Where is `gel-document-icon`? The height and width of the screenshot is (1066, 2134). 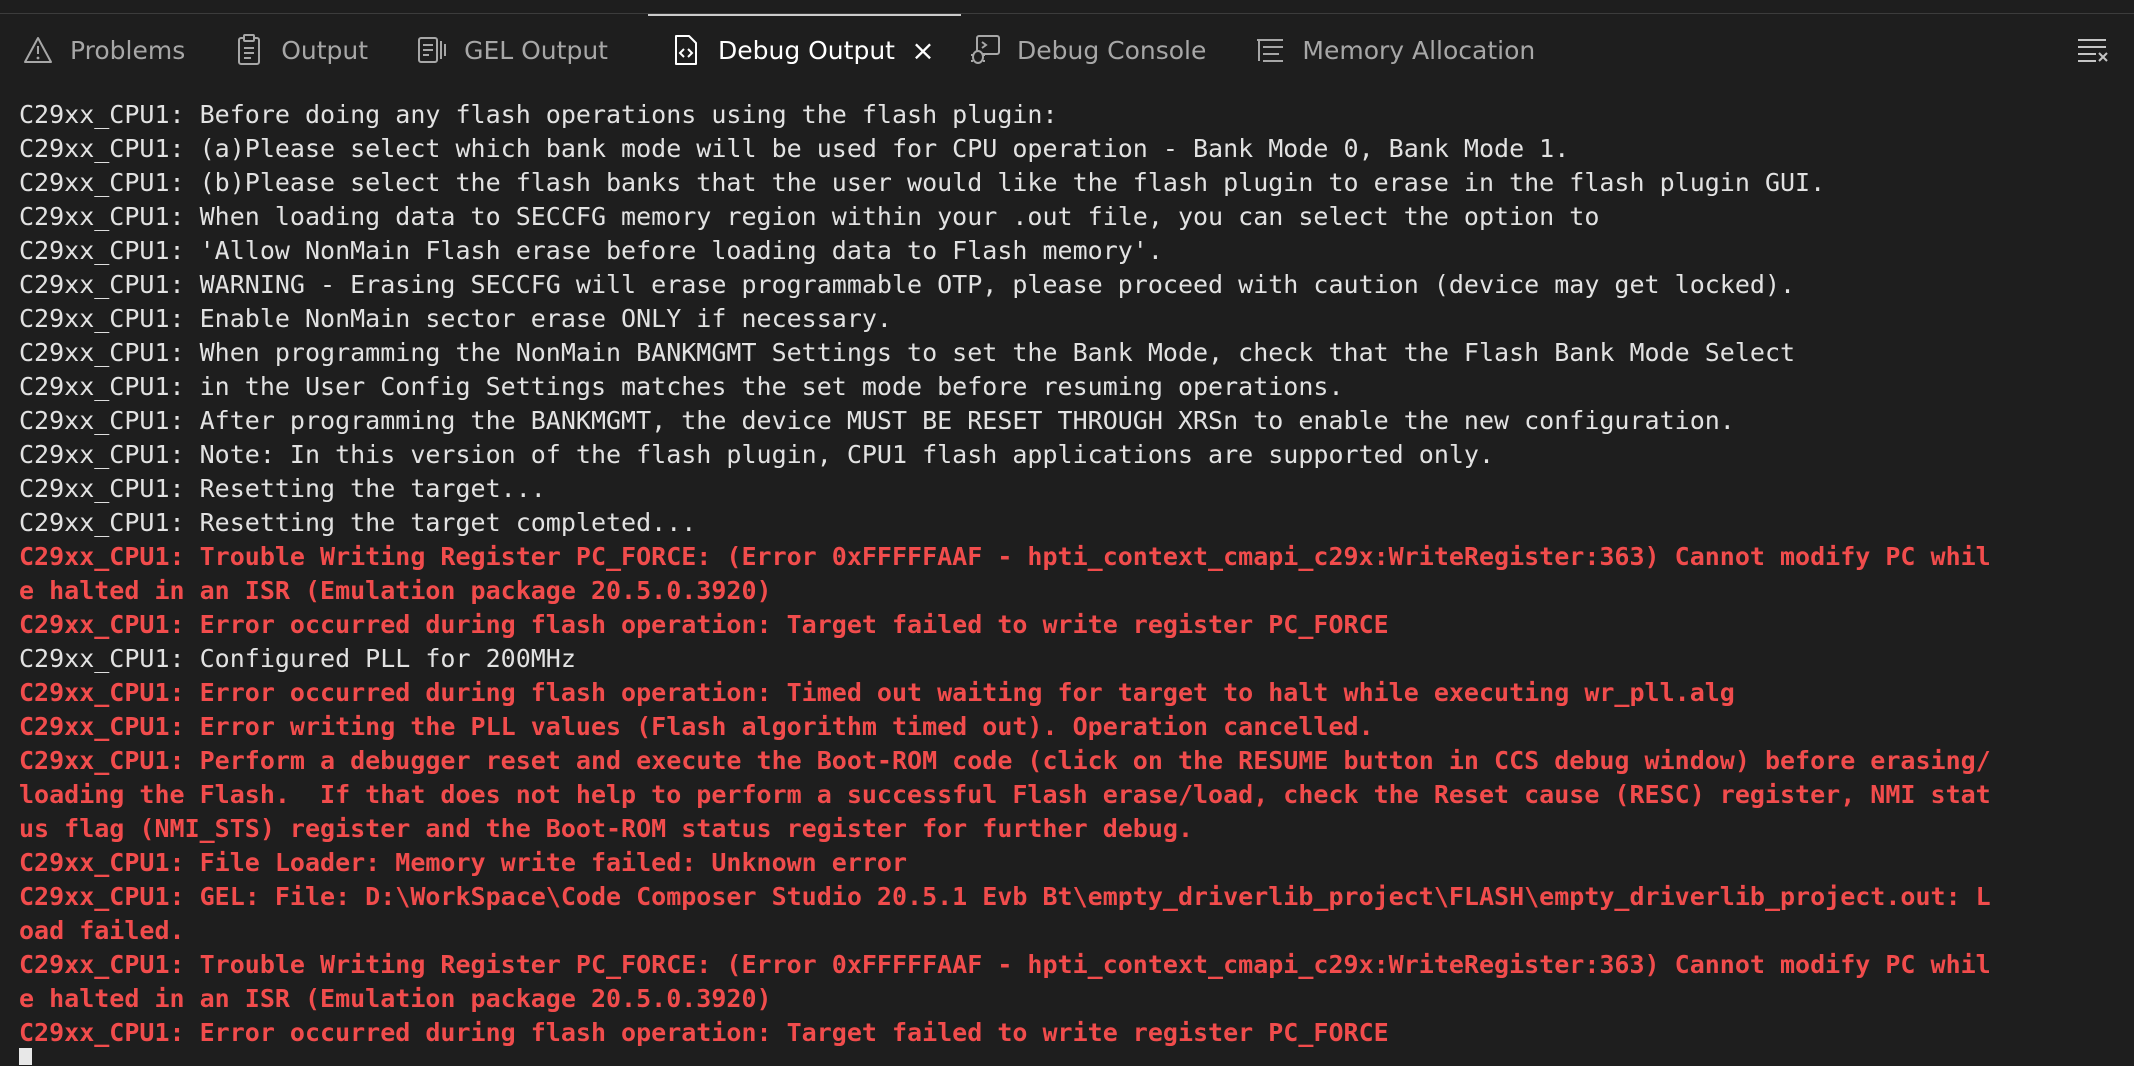 gel-document-icon is located at coordinates (432, 50).